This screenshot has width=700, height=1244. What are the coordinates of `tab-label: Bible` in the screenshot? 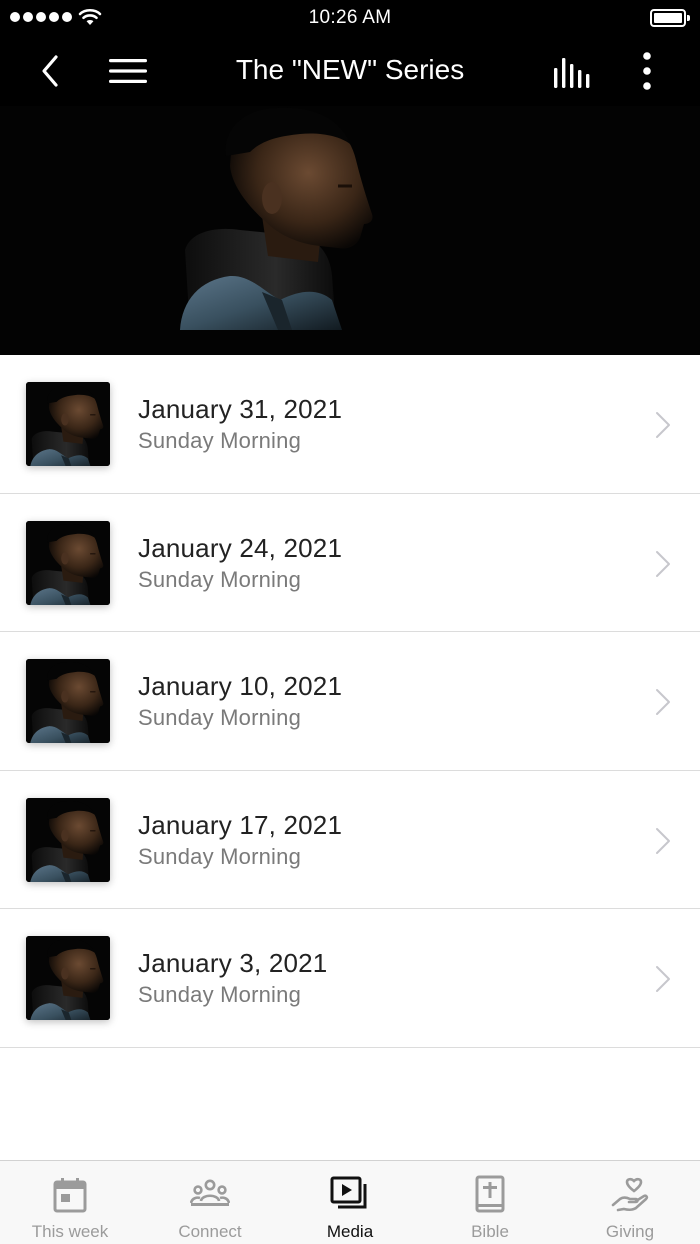 It's located at (490, 1231).